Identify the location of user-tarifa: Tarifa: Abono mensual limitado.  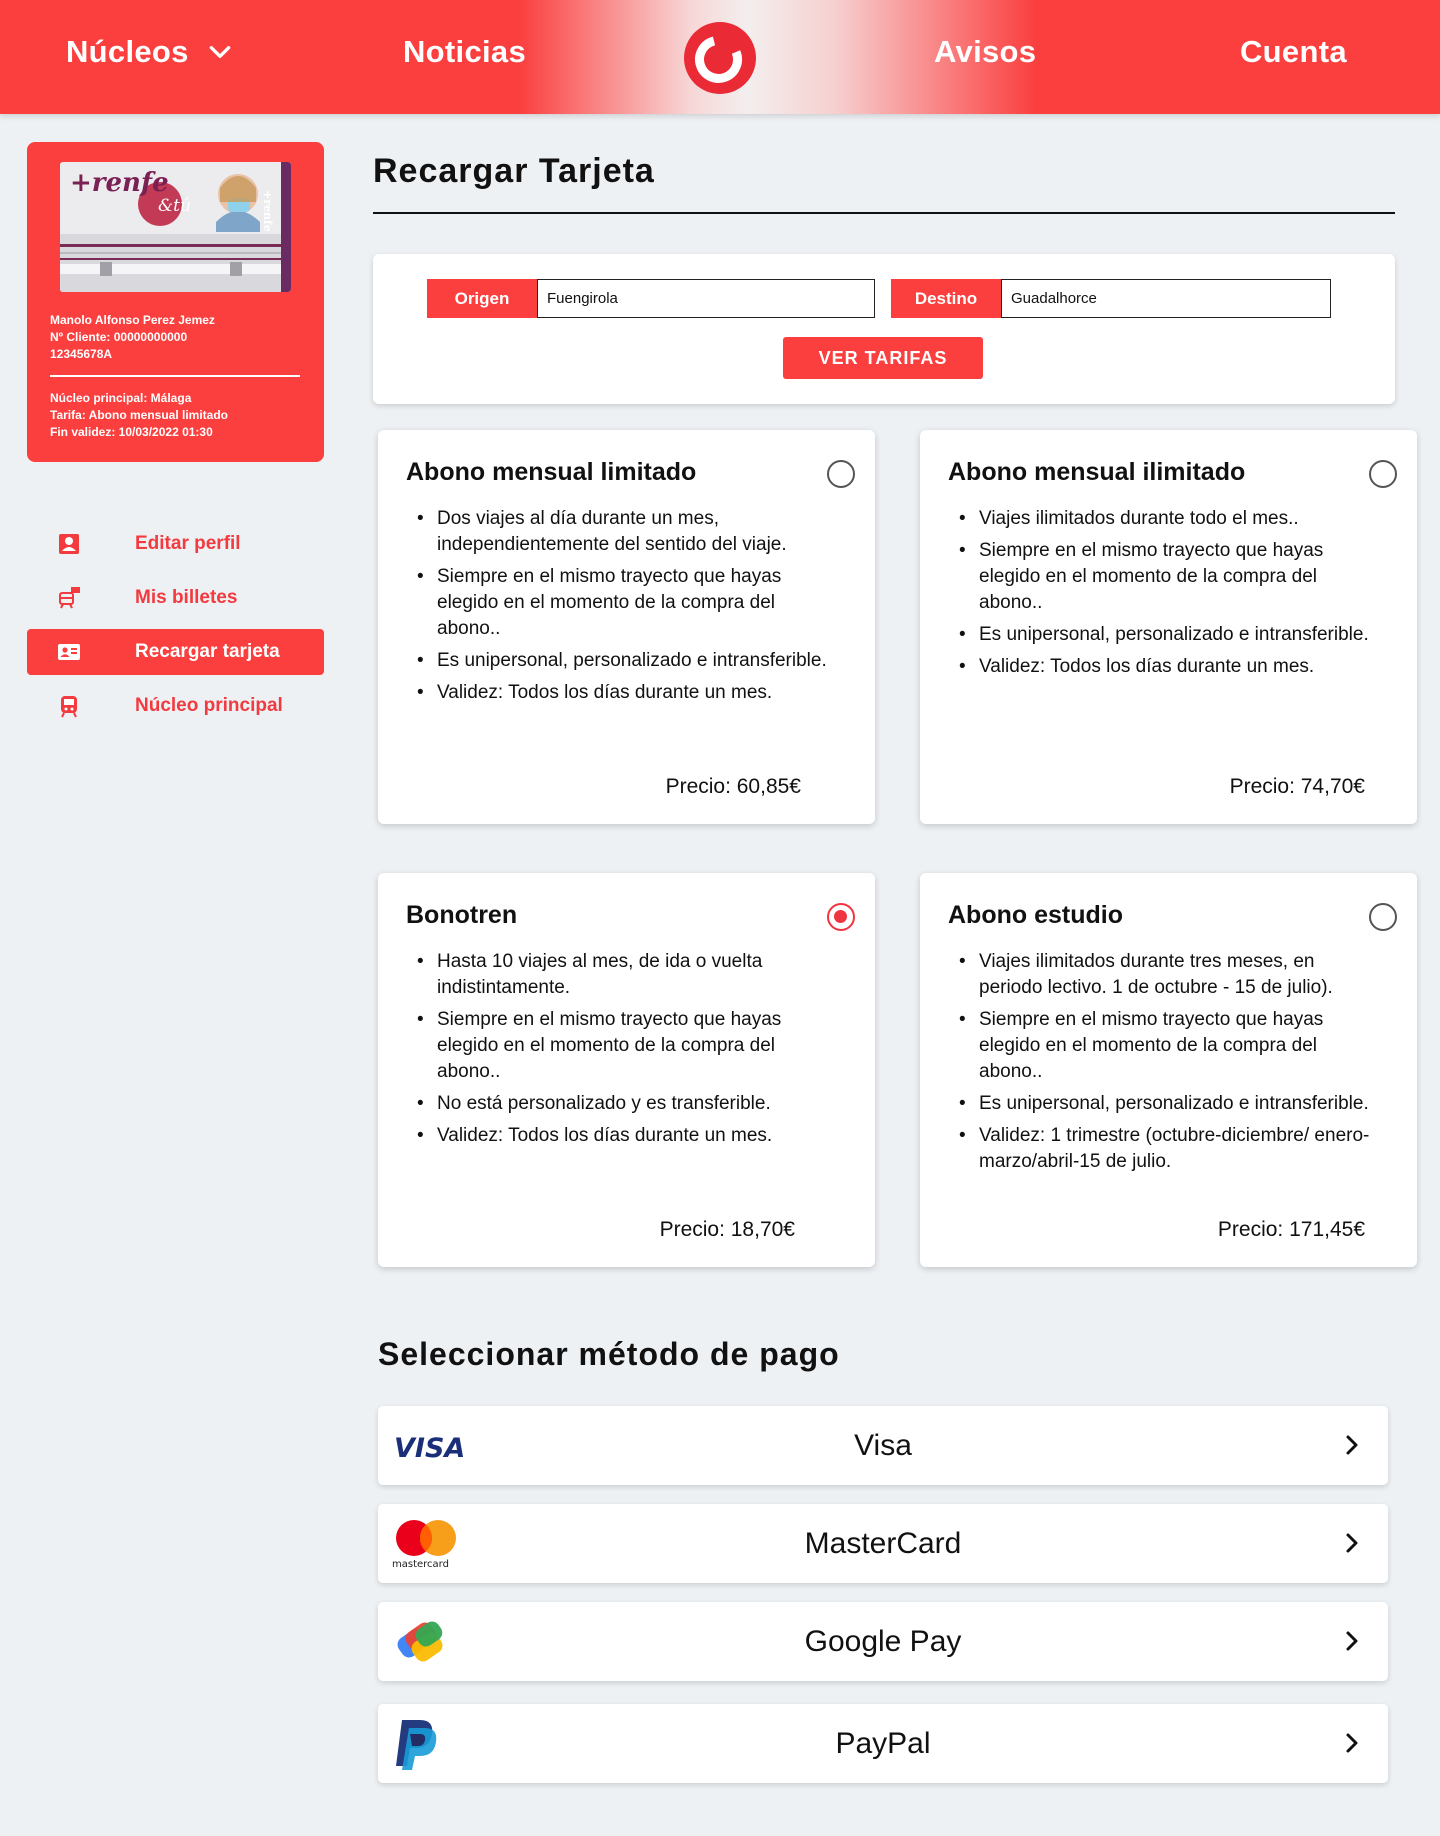
(139, 415).